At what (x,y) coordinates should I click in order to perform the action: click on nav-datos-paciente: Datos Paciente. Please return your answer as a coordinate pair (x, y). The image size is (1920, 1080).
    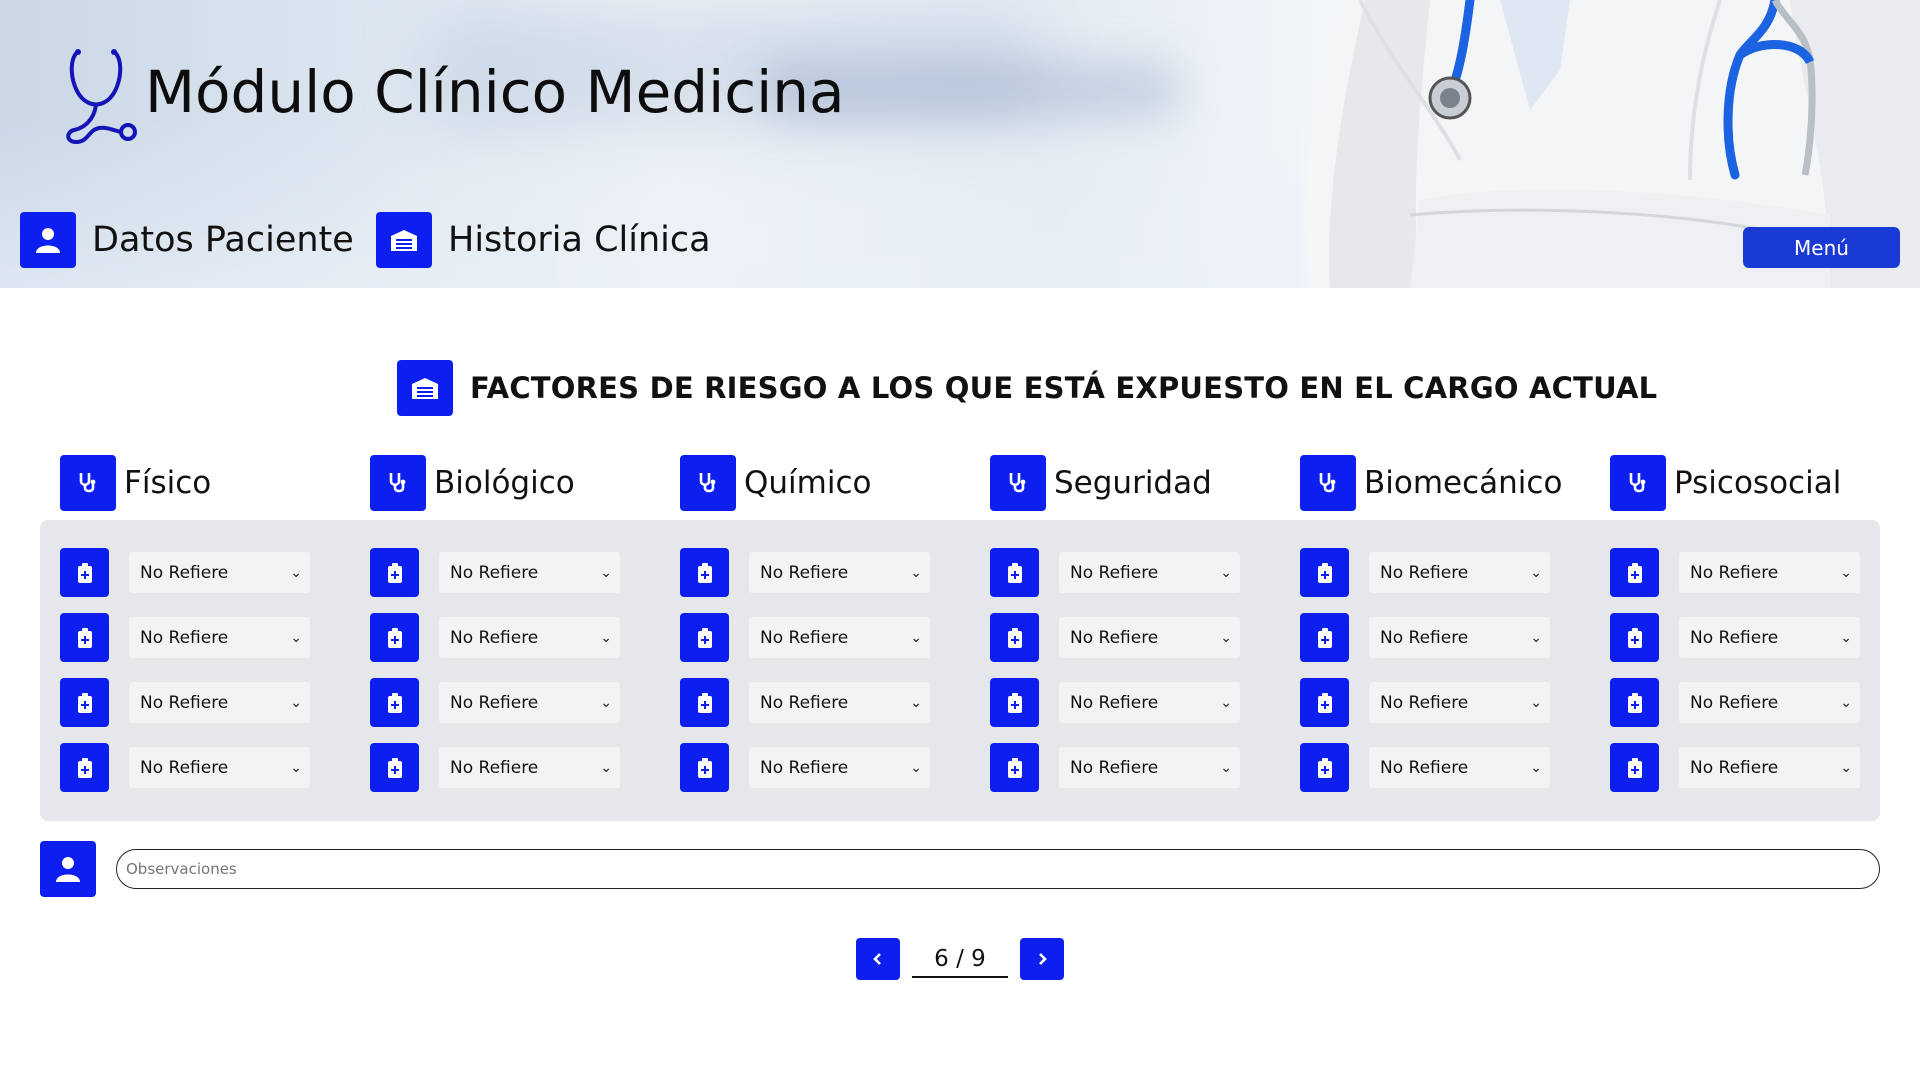
    Looking at the image, I should click on (187, 240).